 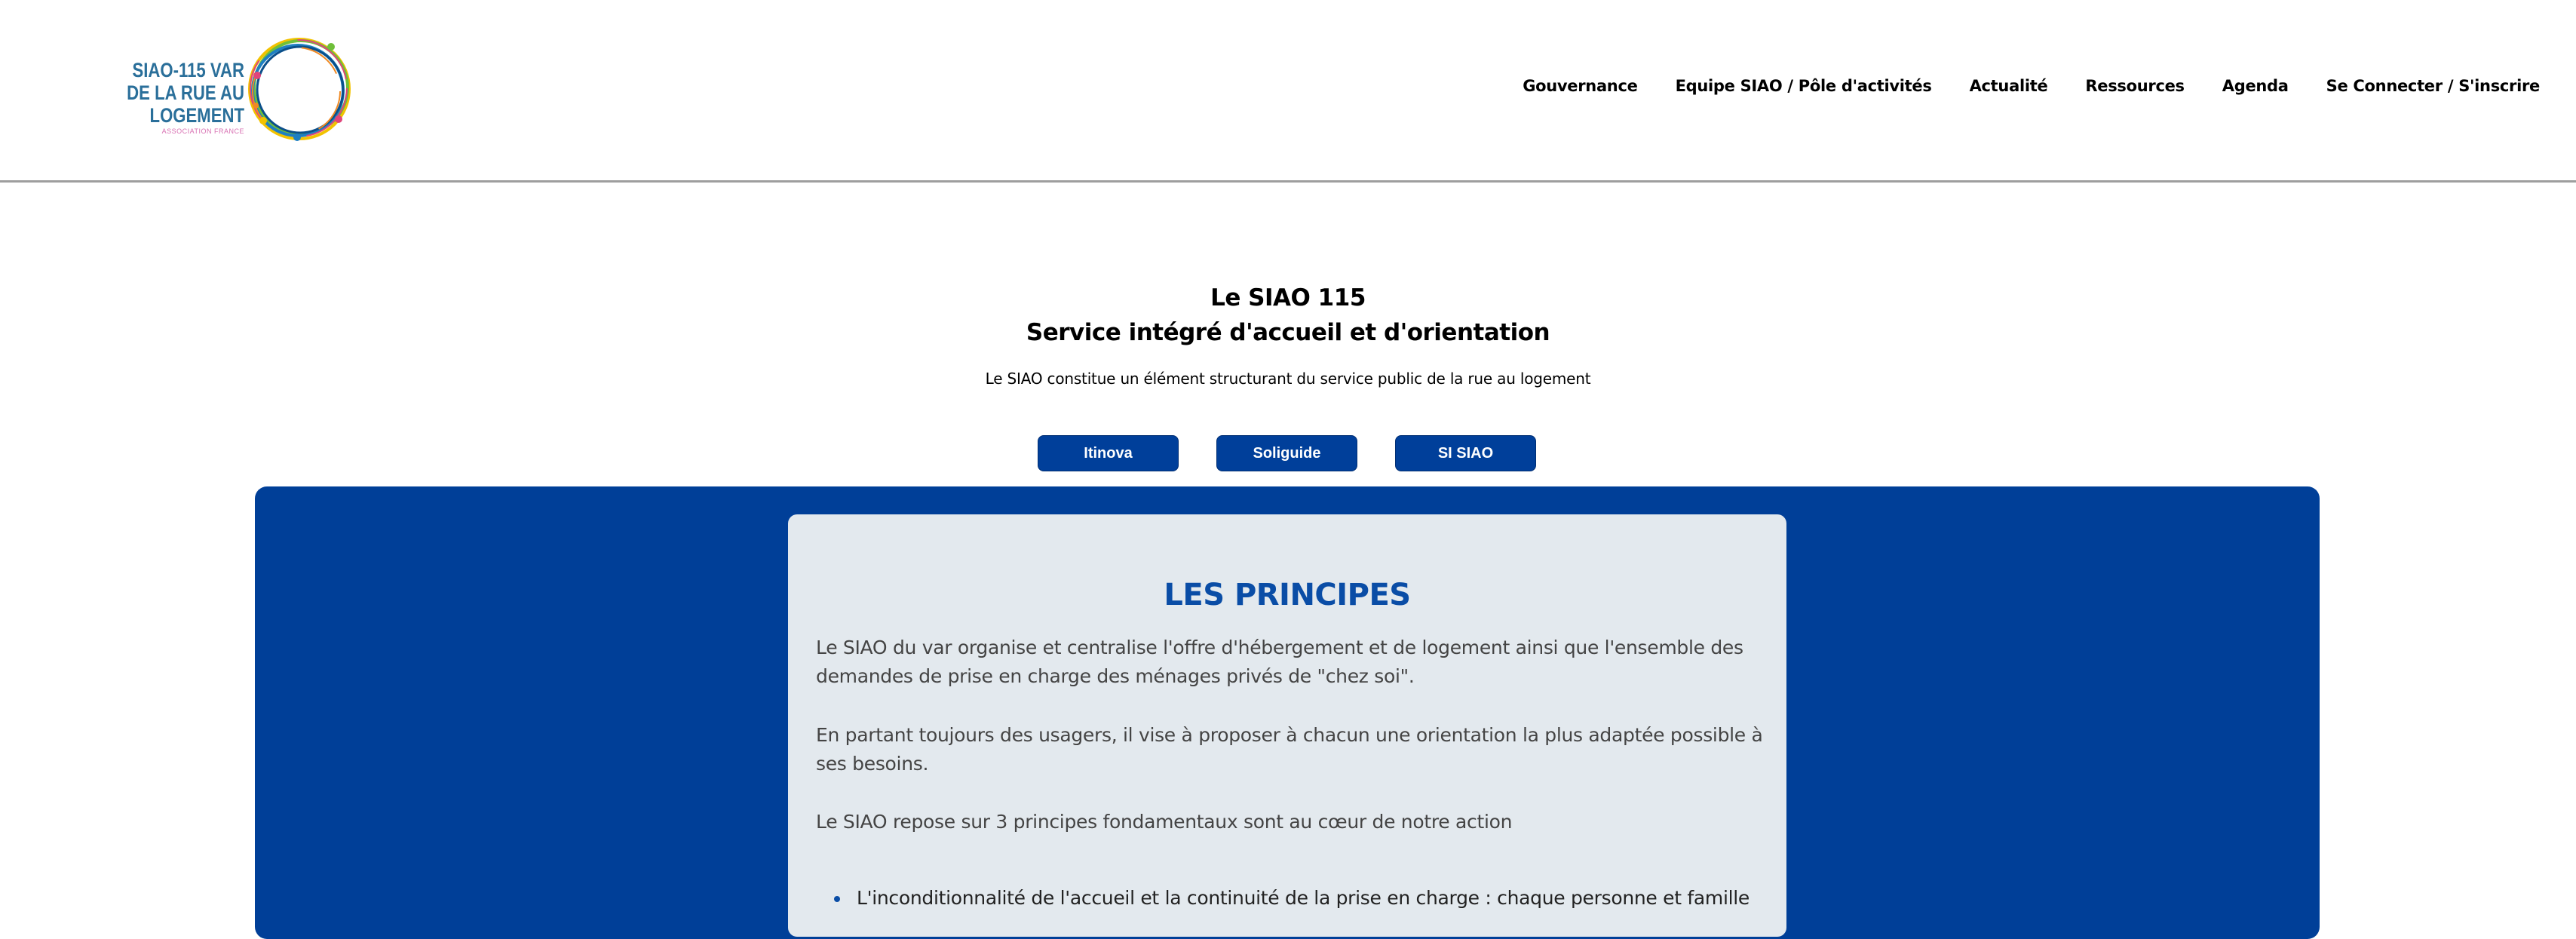 I want to click on external-links: Itinova Soliguide SI SIAO, so click(x=1287, y=453).